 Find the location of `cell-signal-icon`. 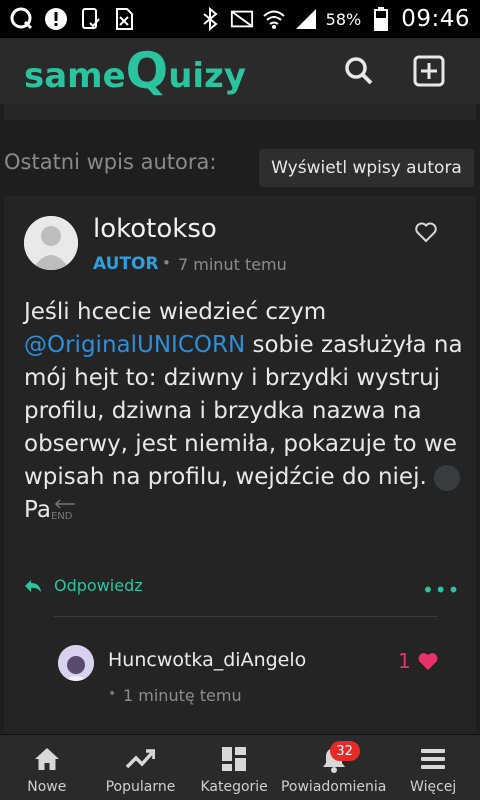

cell-signal-icon is located at coordinates (306, 19).